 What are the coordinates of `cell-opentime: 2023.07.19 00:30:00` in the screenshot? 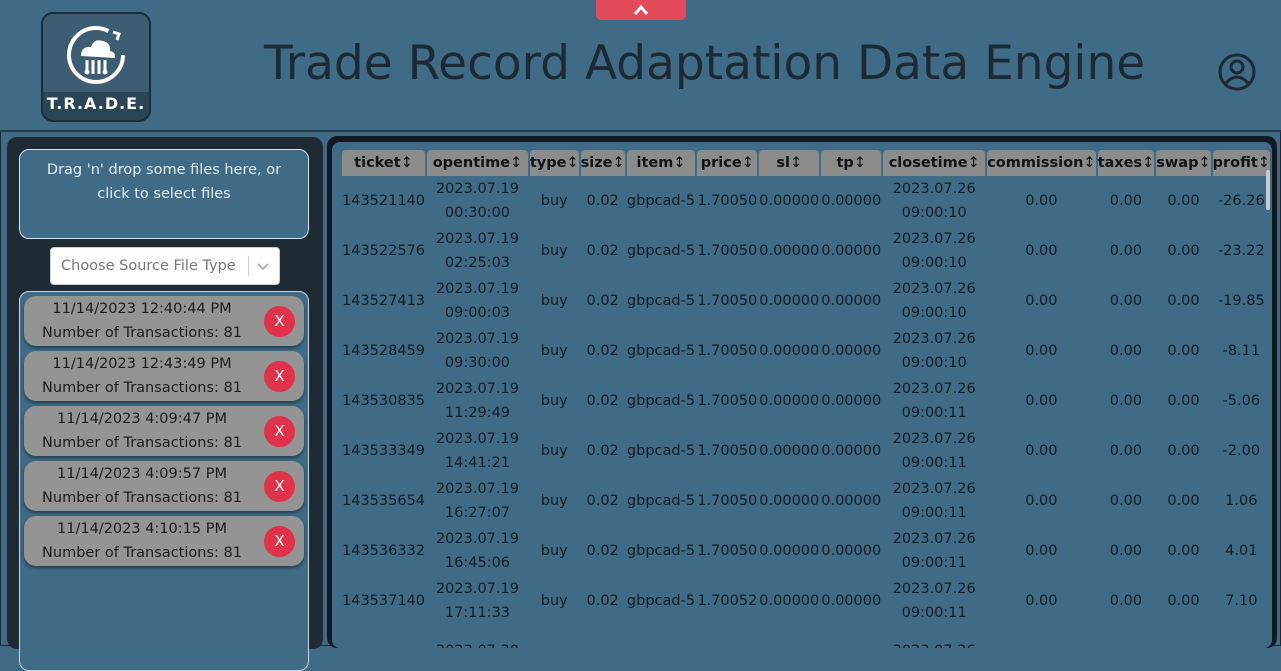 It's located at (477, 201).